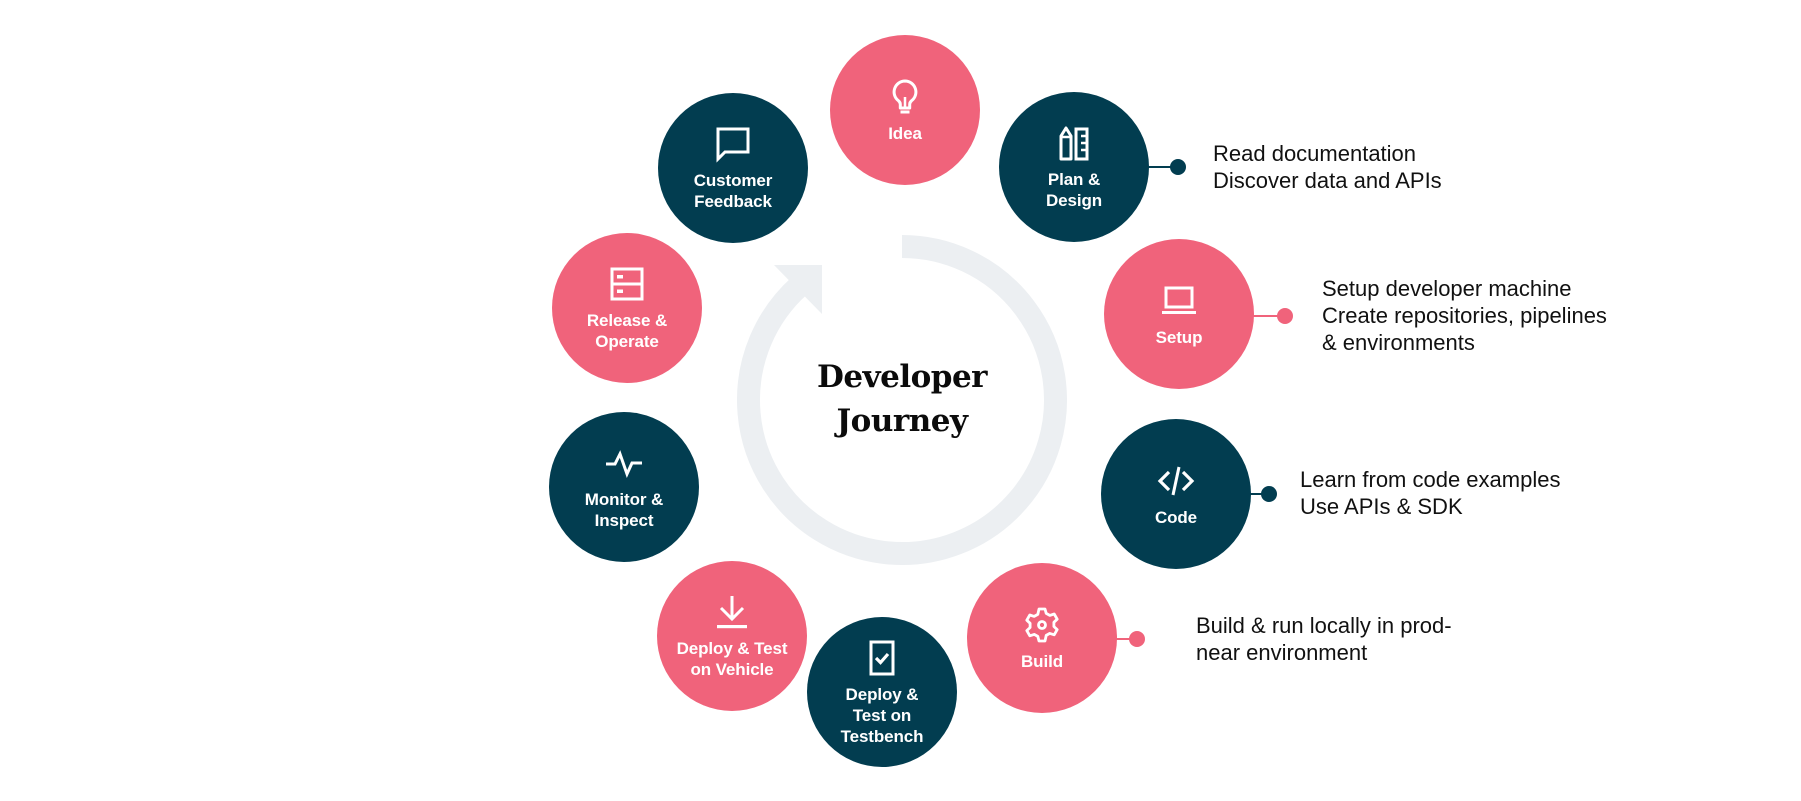 The image size is (1801, 801). Describe the element at coordinates (1176, 481) in the screenshot. I see `code-icon` at that location.